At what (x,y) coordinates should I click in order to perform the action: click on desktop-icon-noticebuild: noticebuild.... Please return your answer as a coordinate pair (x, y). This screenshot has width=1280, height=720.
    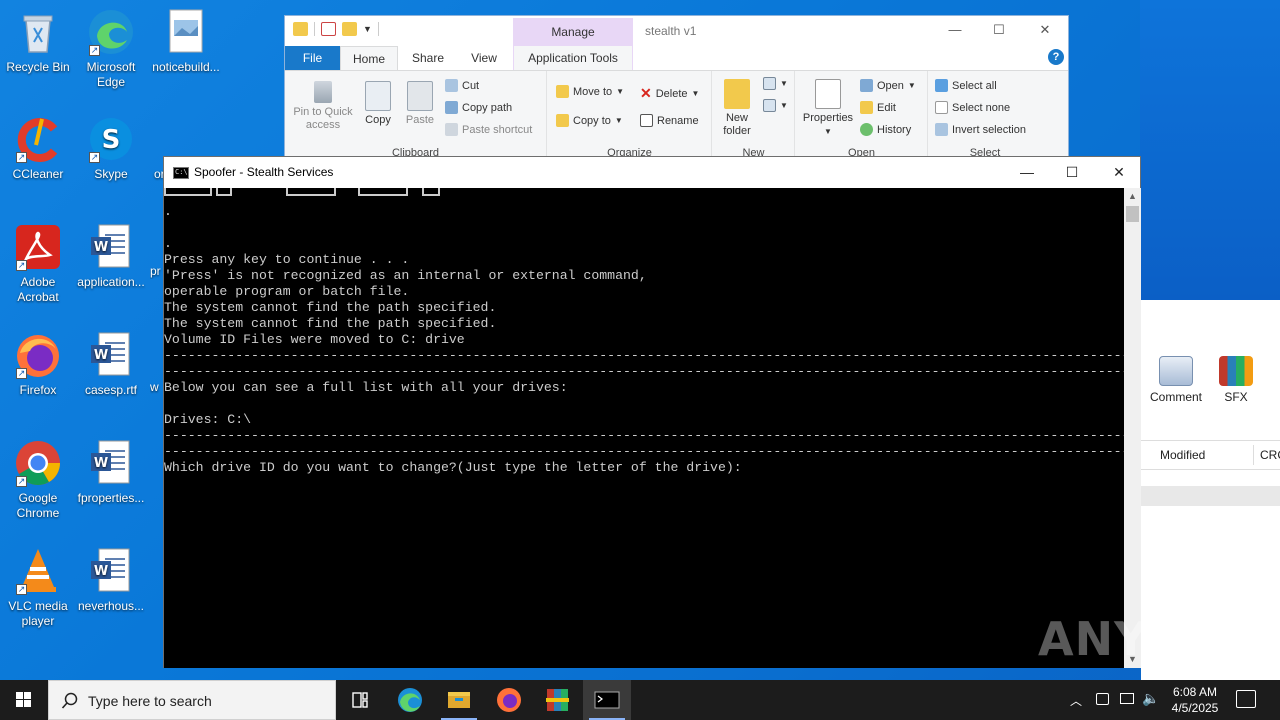
    Looking at the image, I should click on (186, 41).